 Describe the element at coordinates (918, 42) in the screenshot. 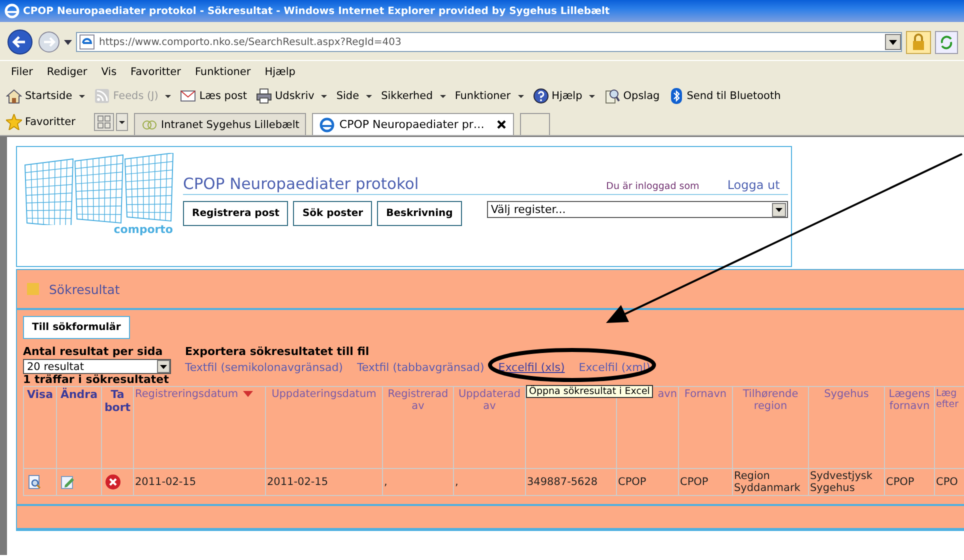

I see `padlock-icon` at that location.